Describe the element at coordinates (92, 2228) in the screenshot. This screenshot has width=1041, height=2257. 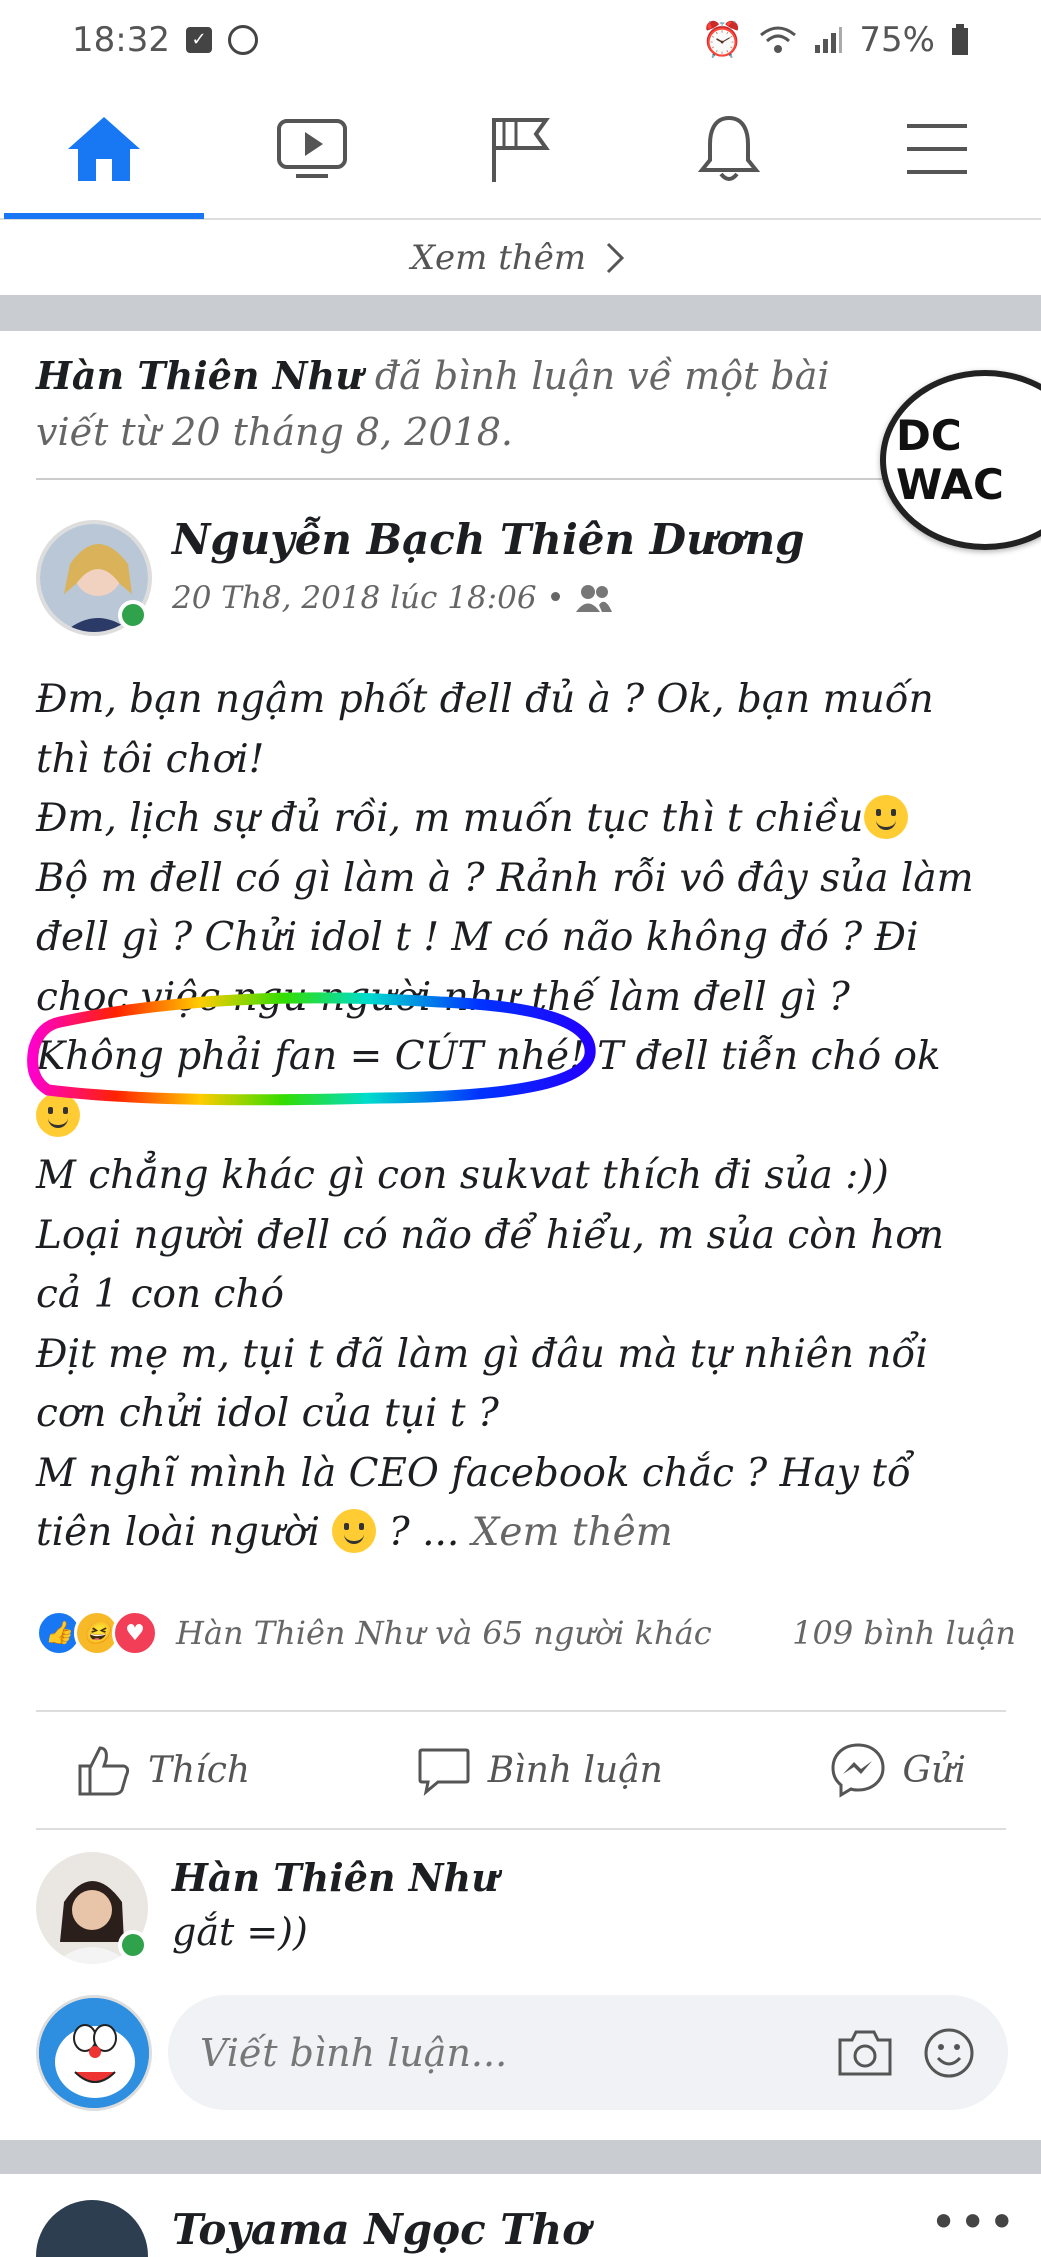
I see `next-post-avatar` at that location.